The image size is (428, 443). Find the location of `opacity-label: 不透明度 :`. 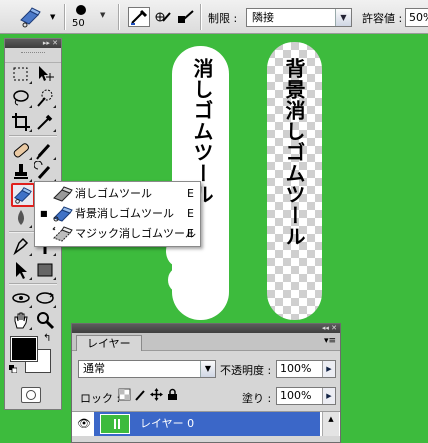

opacity-label: 不透明度 : is located at coordinates (246, 370).